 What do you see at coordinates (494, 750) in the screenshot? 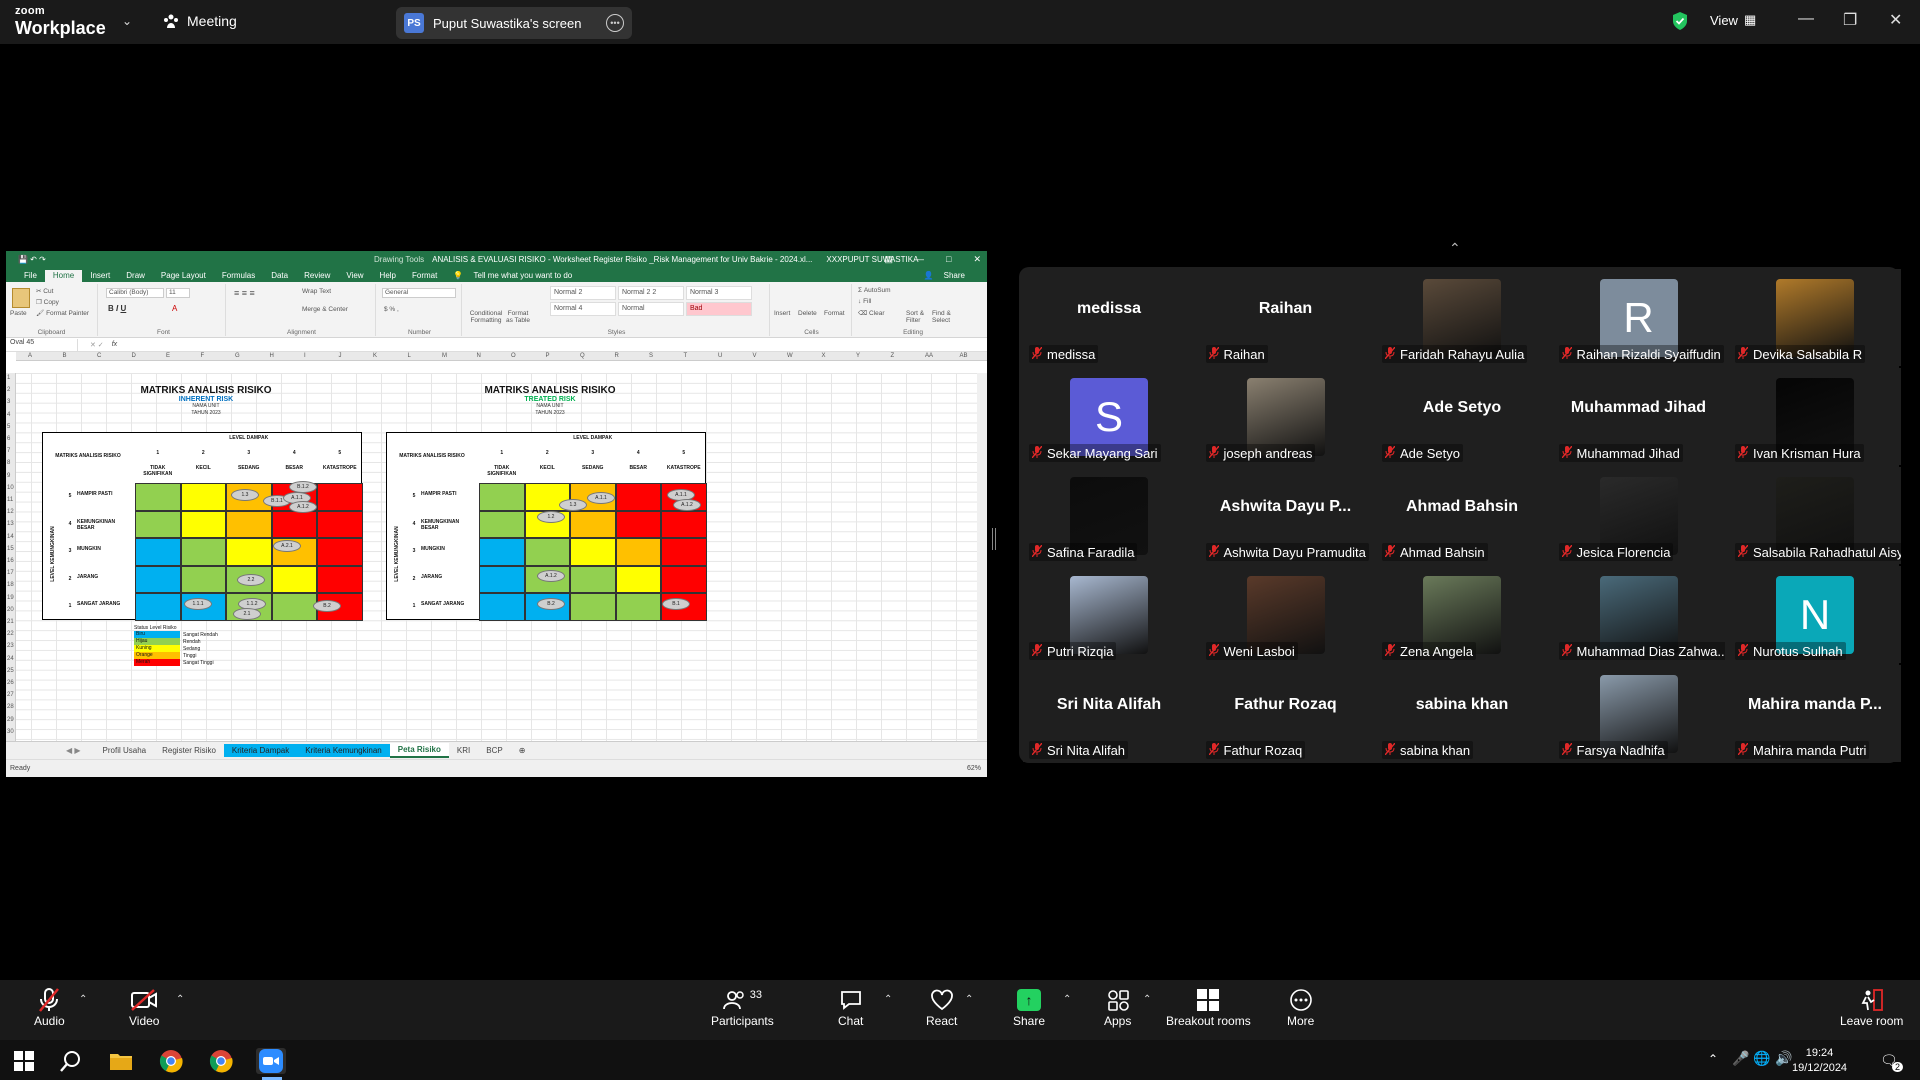
I see `sheet-tab-bcp: BCP` at bounding box center [494, 750].